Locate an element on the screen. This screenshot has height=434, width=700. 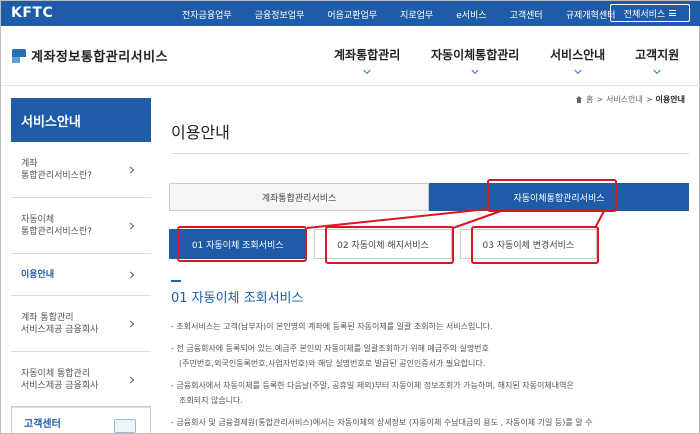
sidebar-item-label: 자동이체 통합관리서비스란? is located at coordinates (57, 225).